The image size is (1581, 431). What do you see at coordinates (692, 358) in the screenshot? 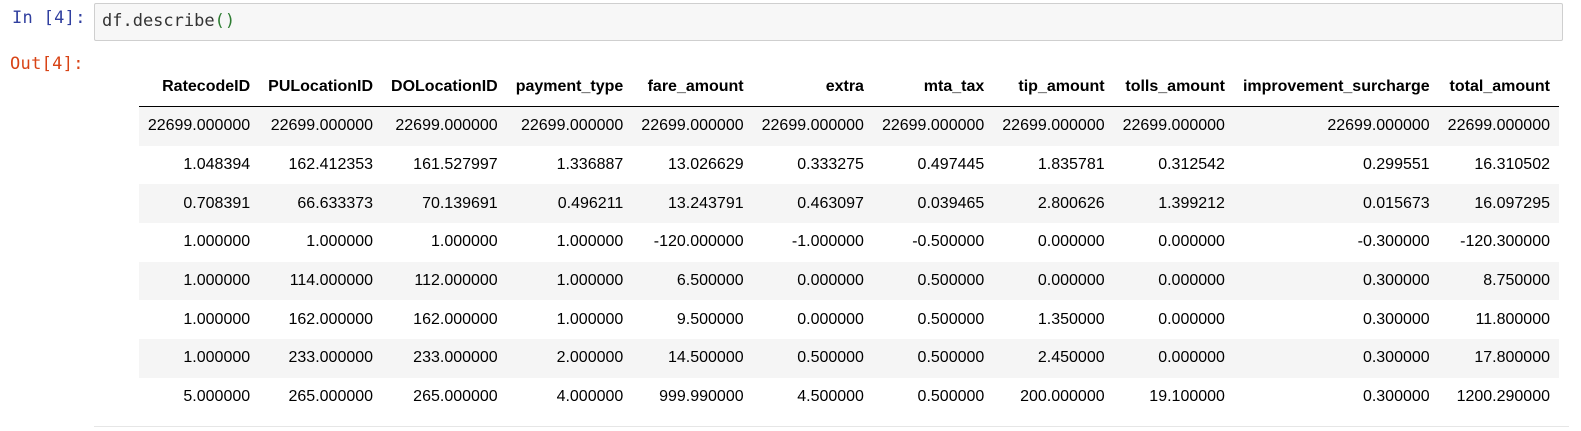
I see `table-cell: 14.500000` at bounding box center [692, 358].